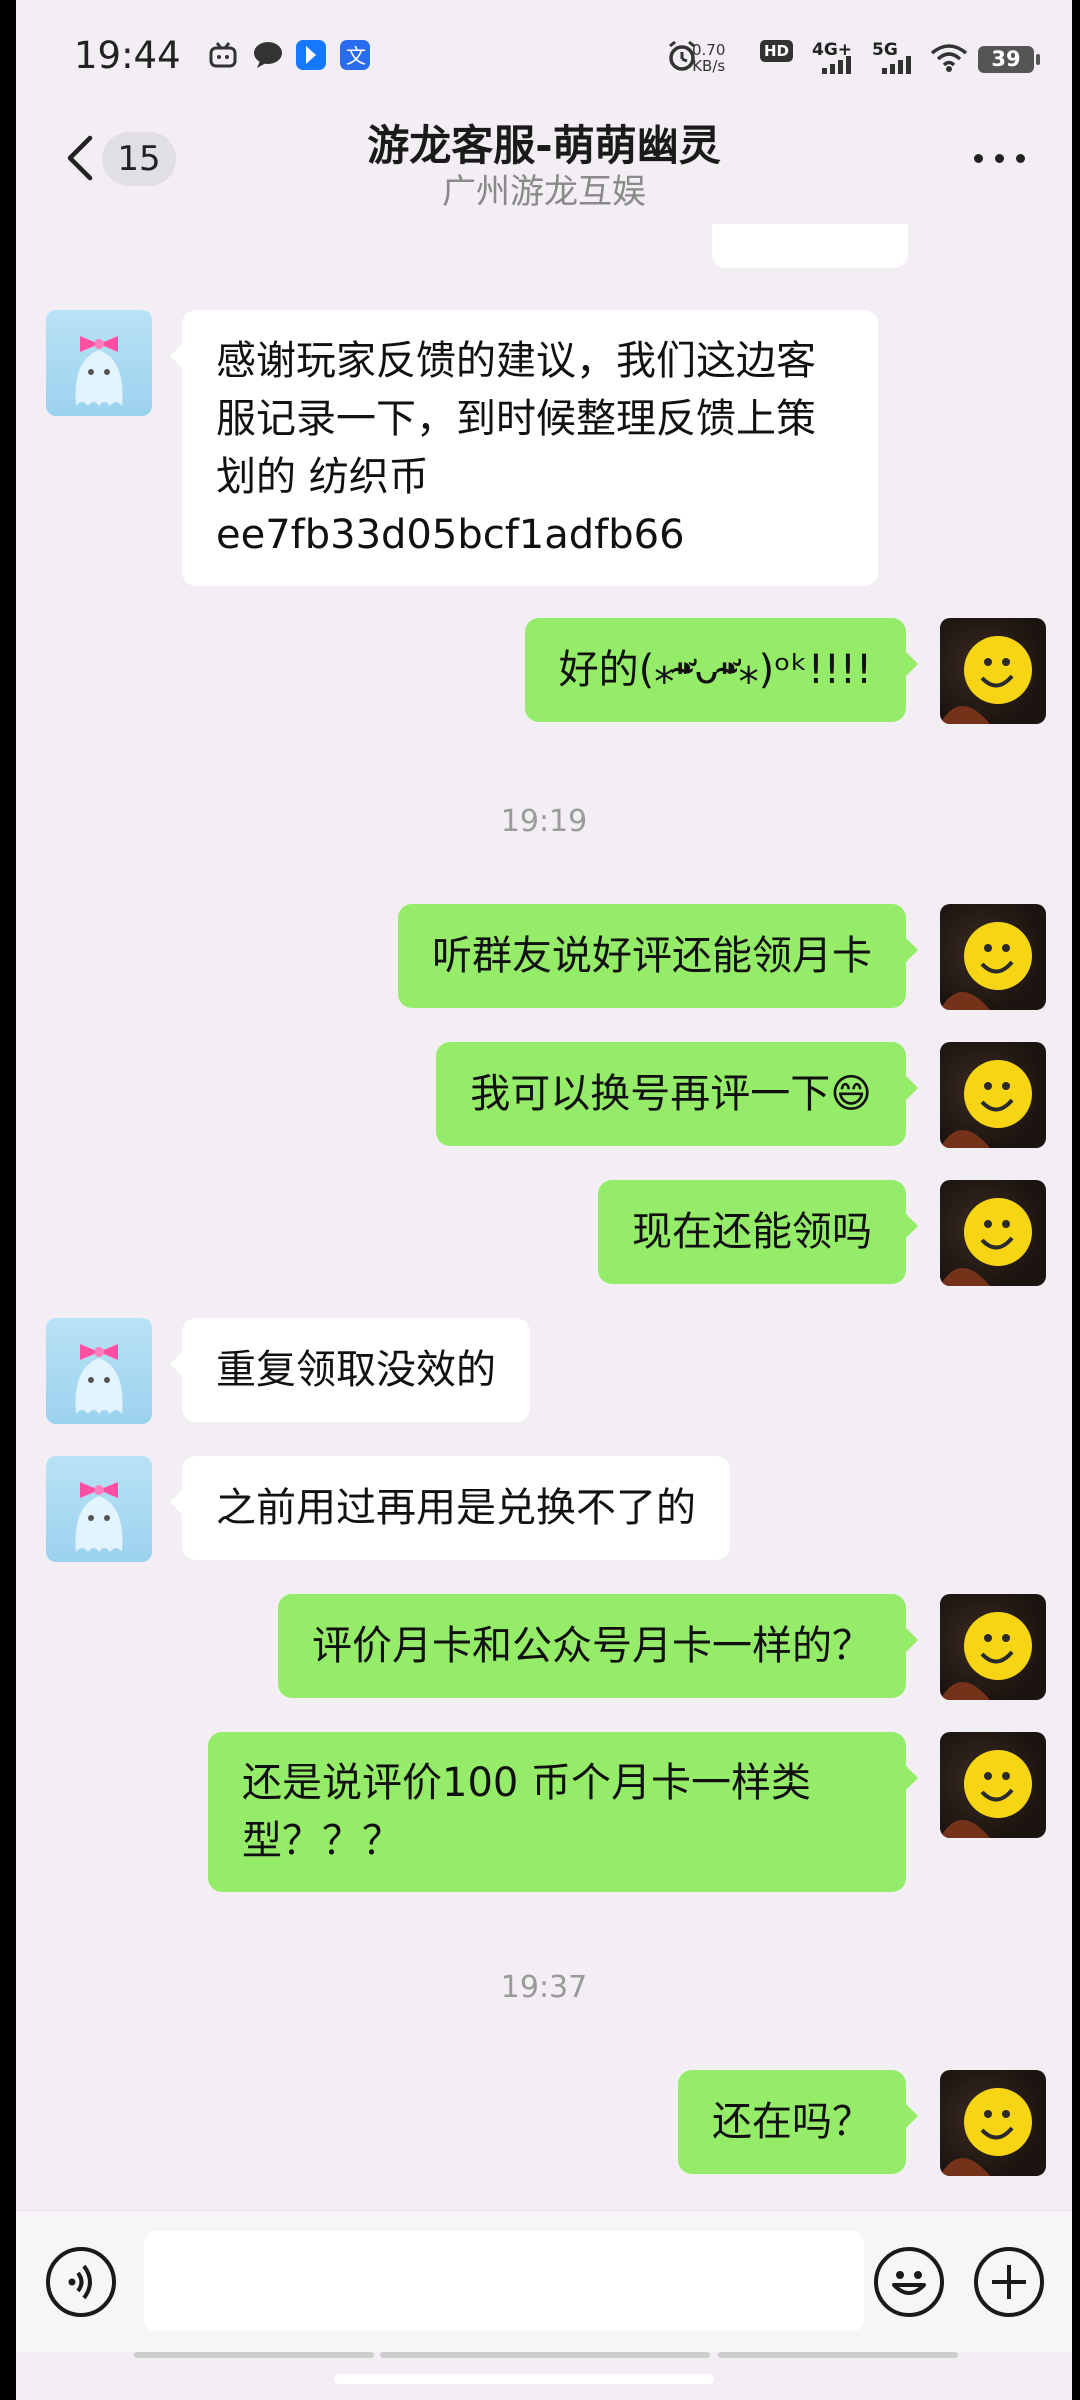 The height and width of the screenshot is (2400, 1080). I want to click on speed-value: 0.70, so click(709, 50).